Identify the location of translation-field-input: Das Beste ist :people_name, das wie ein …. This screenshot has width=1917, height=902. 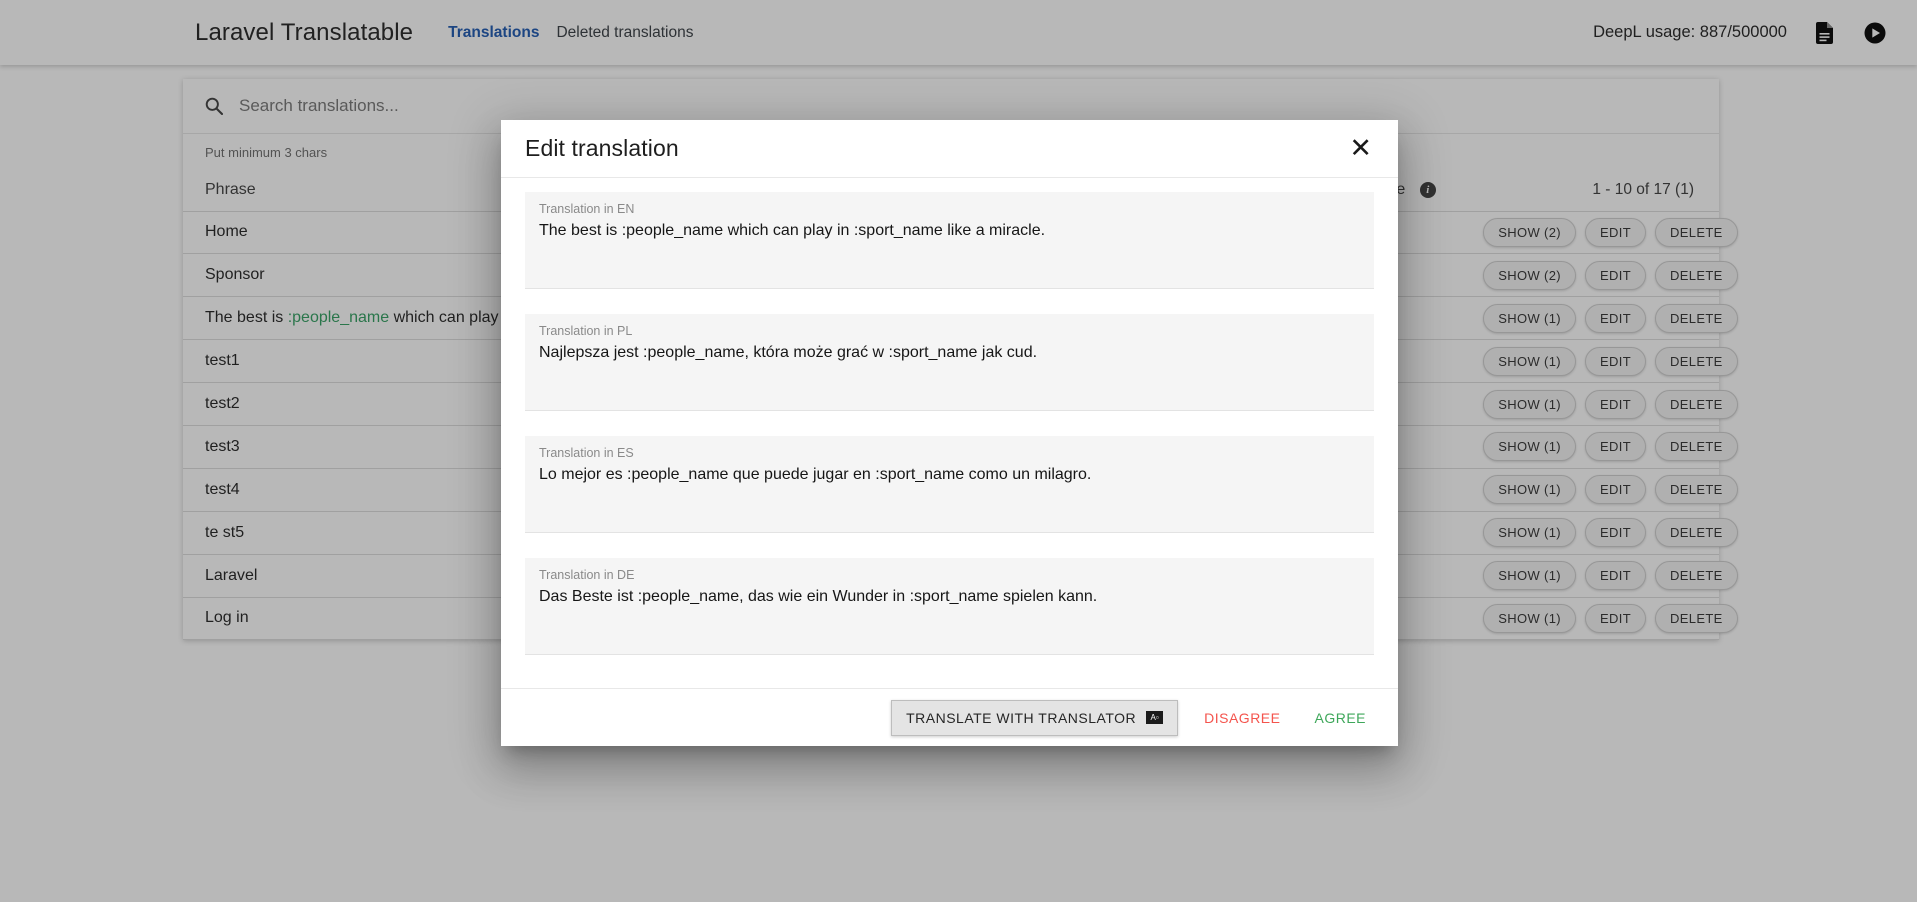
(949, 597).